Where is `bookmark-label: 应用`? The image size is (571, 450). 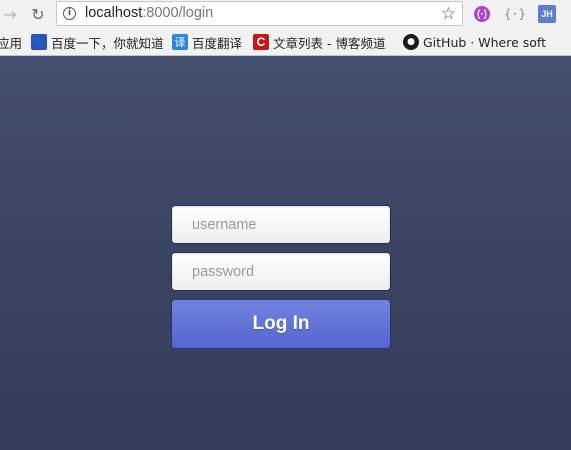 bookmark-label: 应用 is located at coordinates (11, 43).